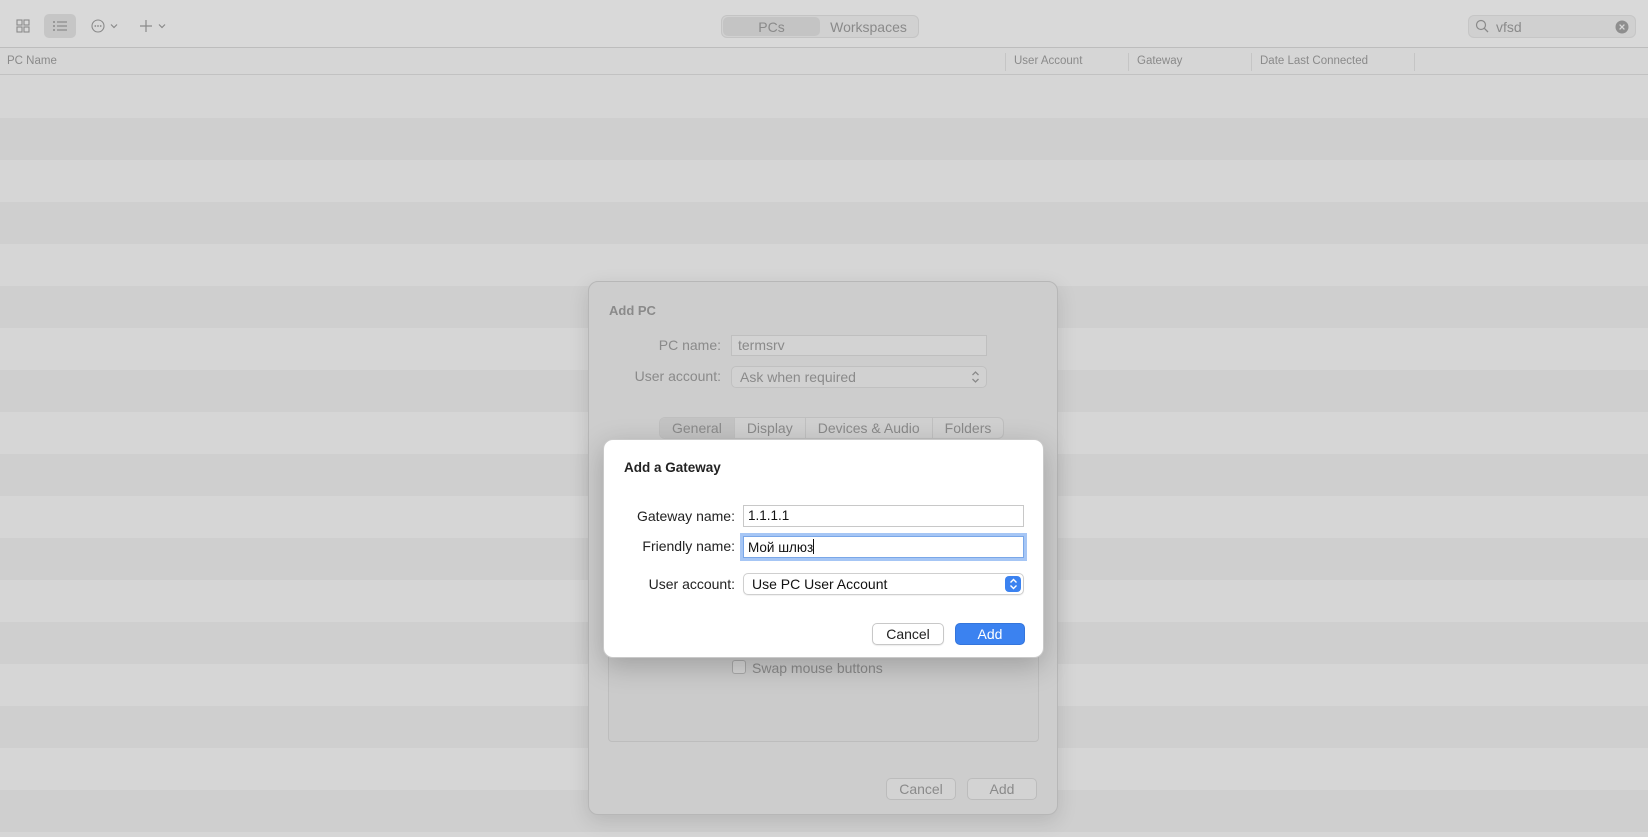  What do you see at coordinates (869, 428) in the screenshot?
I see `tab-devices-audio: Devices & Audio` at bounding box center [869, 428].